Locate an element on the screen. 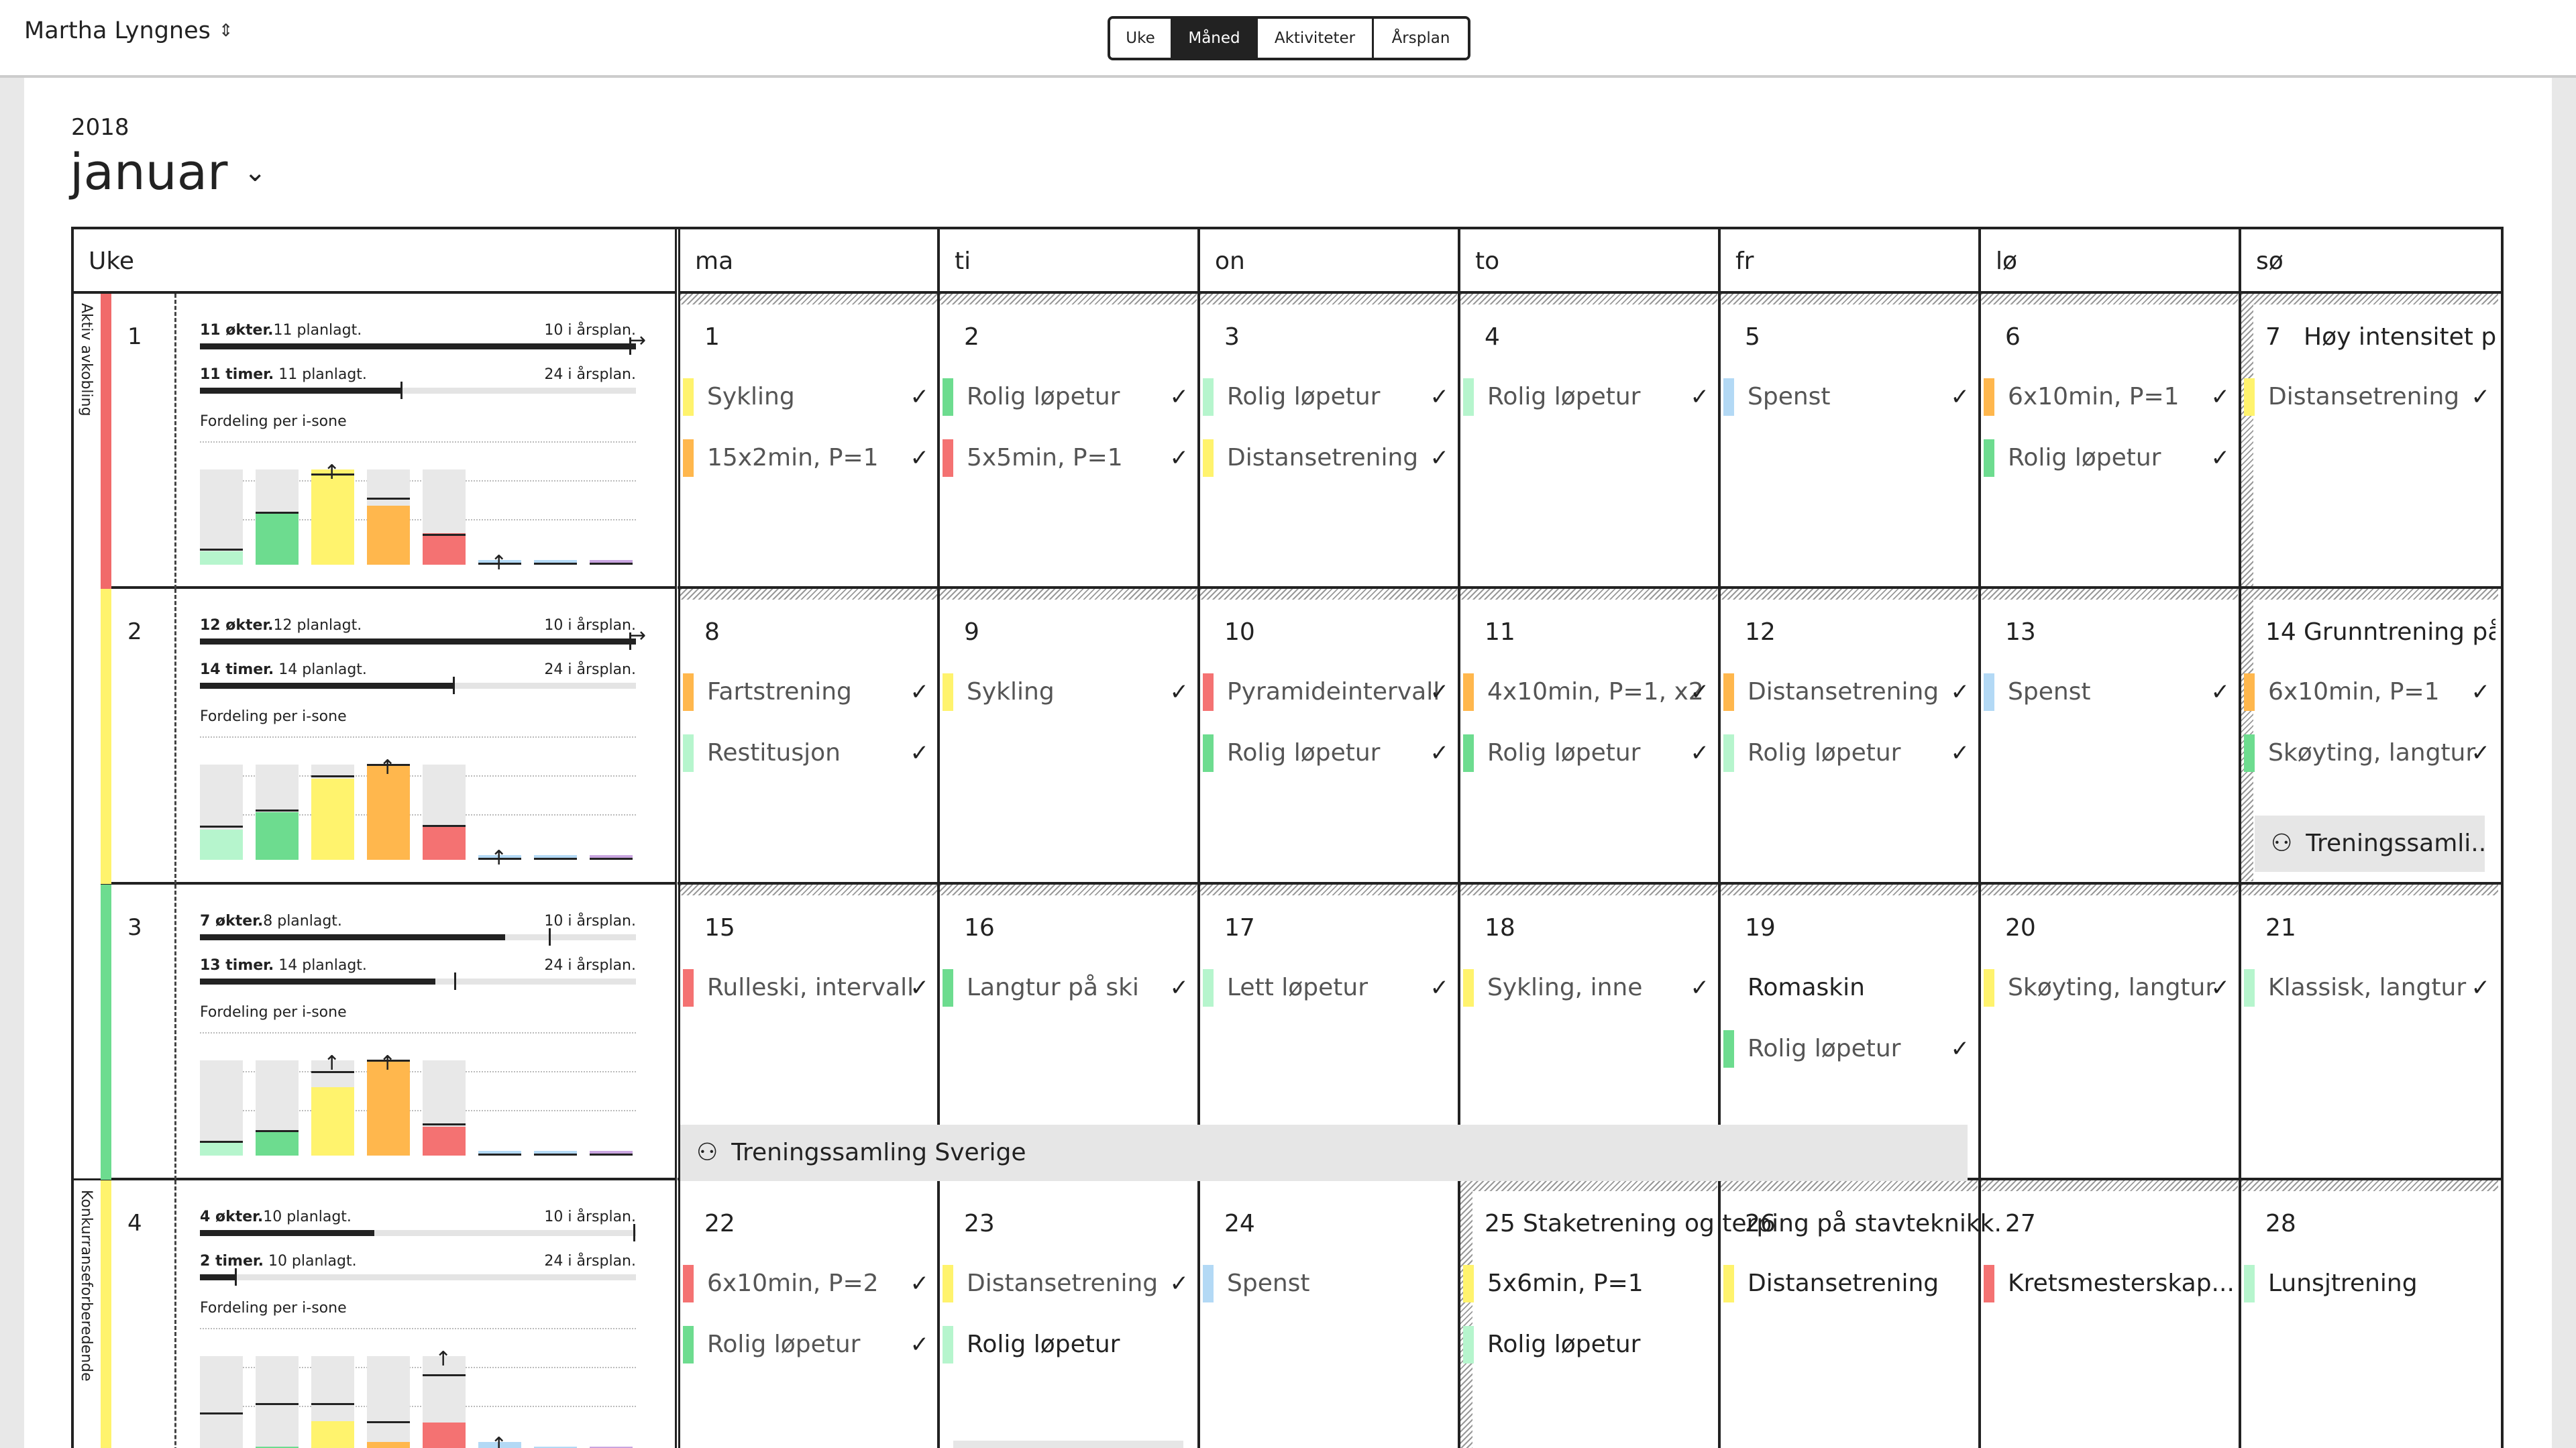 This screenshot has height=1448, width=2576. activity-item: Distansetrening is located at coordinates (1846, 1283).